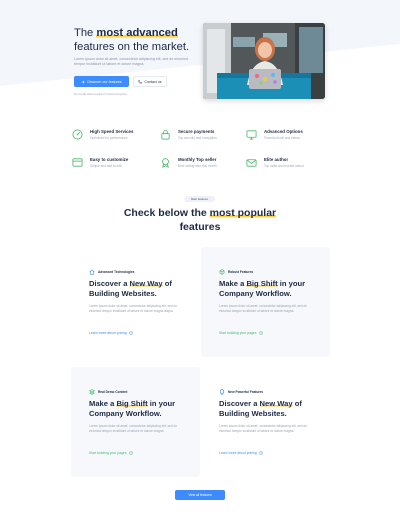 This screenshot has height=525, width=400. I want to click on feature-subtitle: Top security and encryption, so click(197, 138).